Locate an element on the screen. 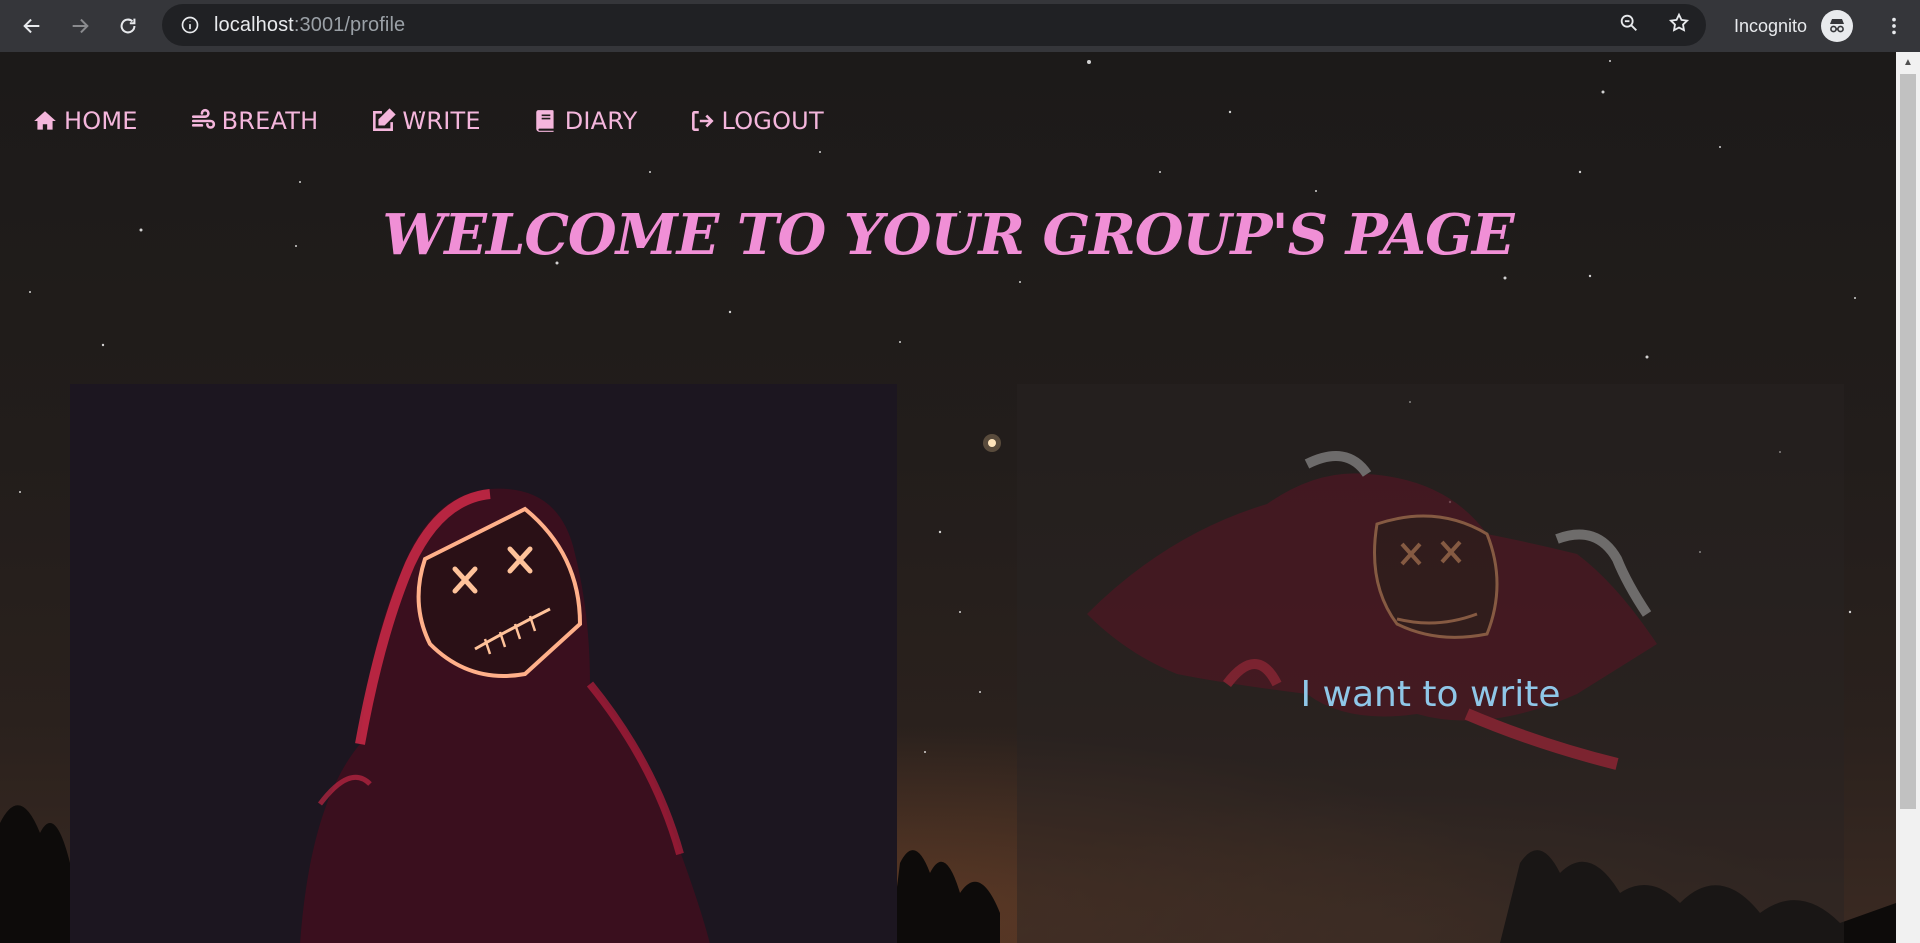 Image resolution: width=1920 pixels, height=943 pixels. wind-icon is located at coordinates (203, 118).